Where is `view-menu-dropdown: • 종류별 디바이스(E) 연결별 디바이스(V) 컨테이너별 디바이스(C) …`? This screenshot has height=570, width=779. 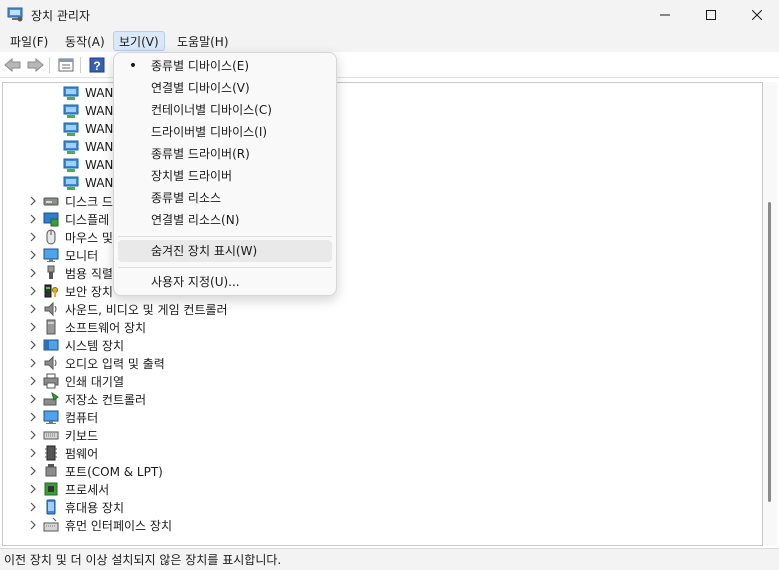
view-menu-dropdown: • 종류별 디바이스(E) 연결별 디바이스(V) 컨테이너별 디바이스(C) … is located at coordinates (225, 174).